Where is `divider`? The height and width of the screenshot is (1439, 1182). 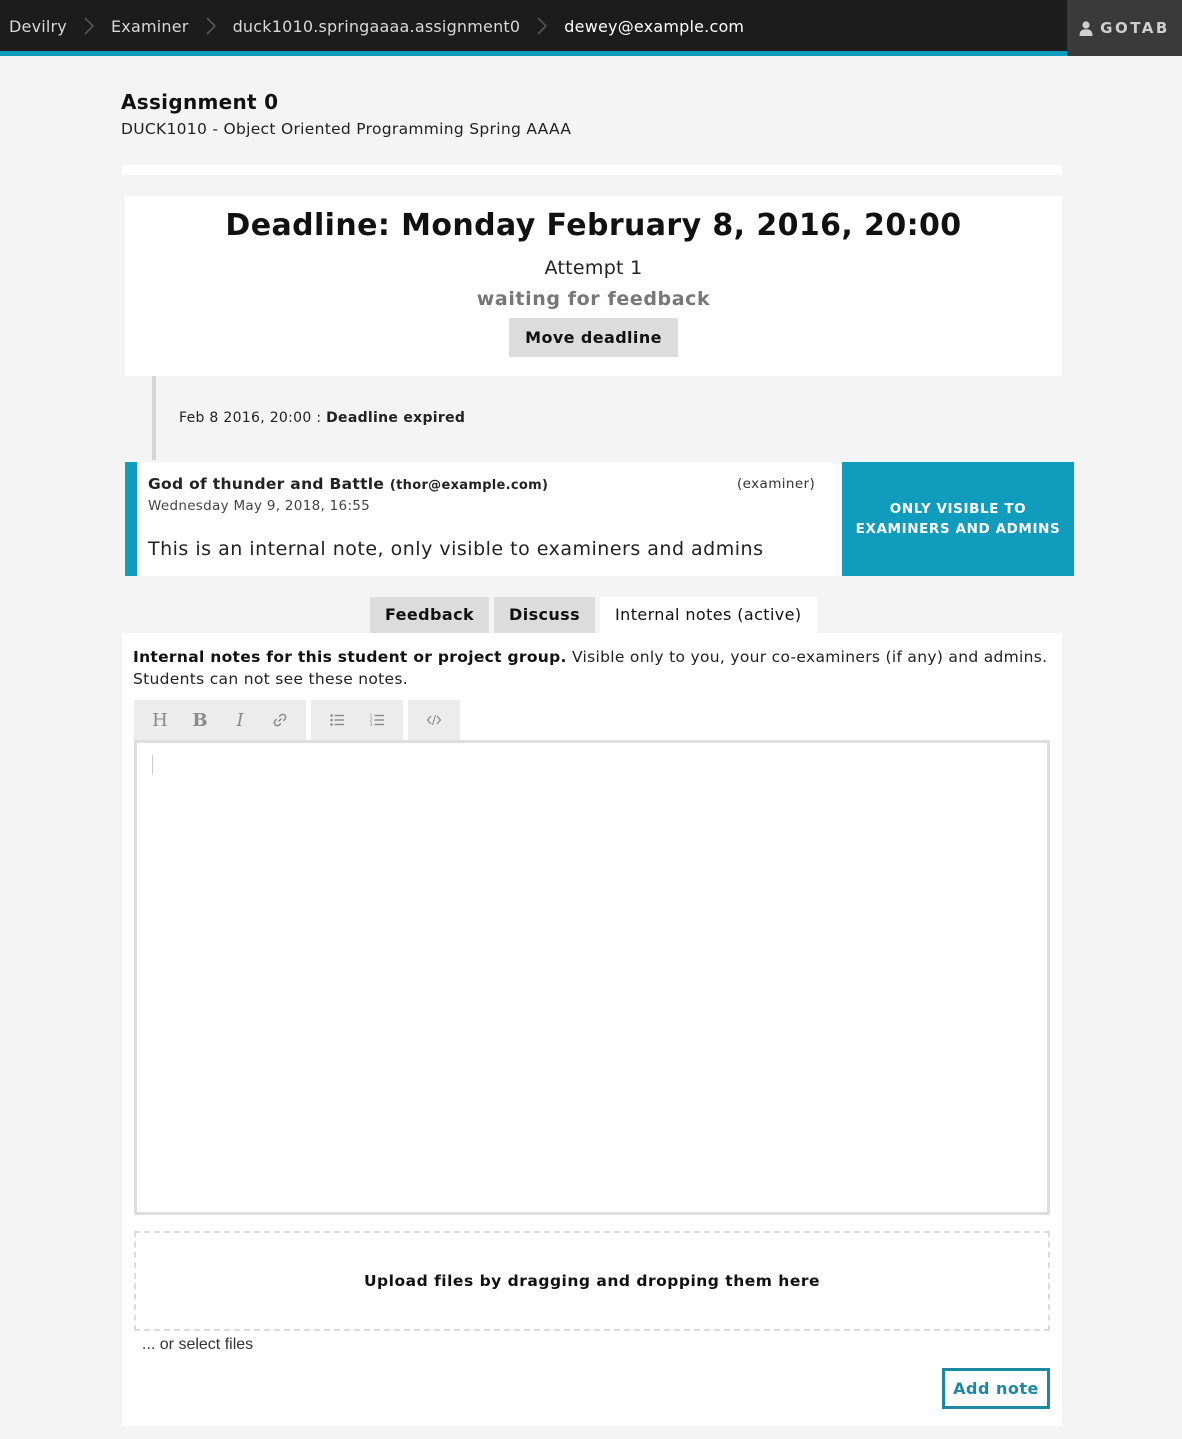
divider is located at coordinates (592, 170).